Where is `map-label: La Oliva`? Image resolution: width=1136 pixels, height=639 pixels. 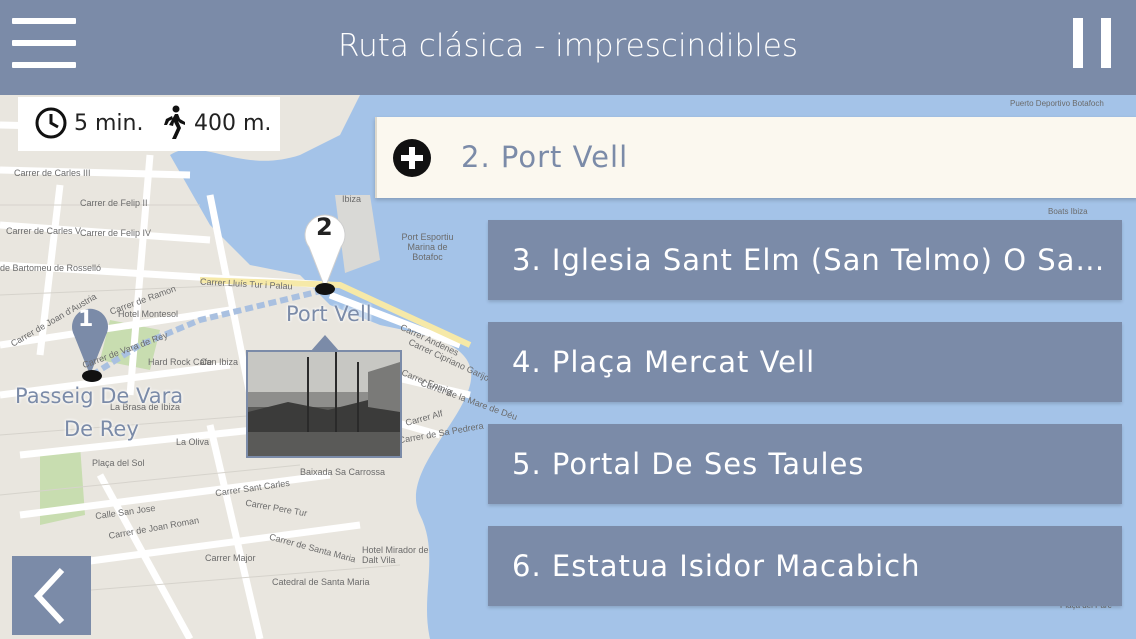 map-label: La Oliva is located at coordinates (193, 442).